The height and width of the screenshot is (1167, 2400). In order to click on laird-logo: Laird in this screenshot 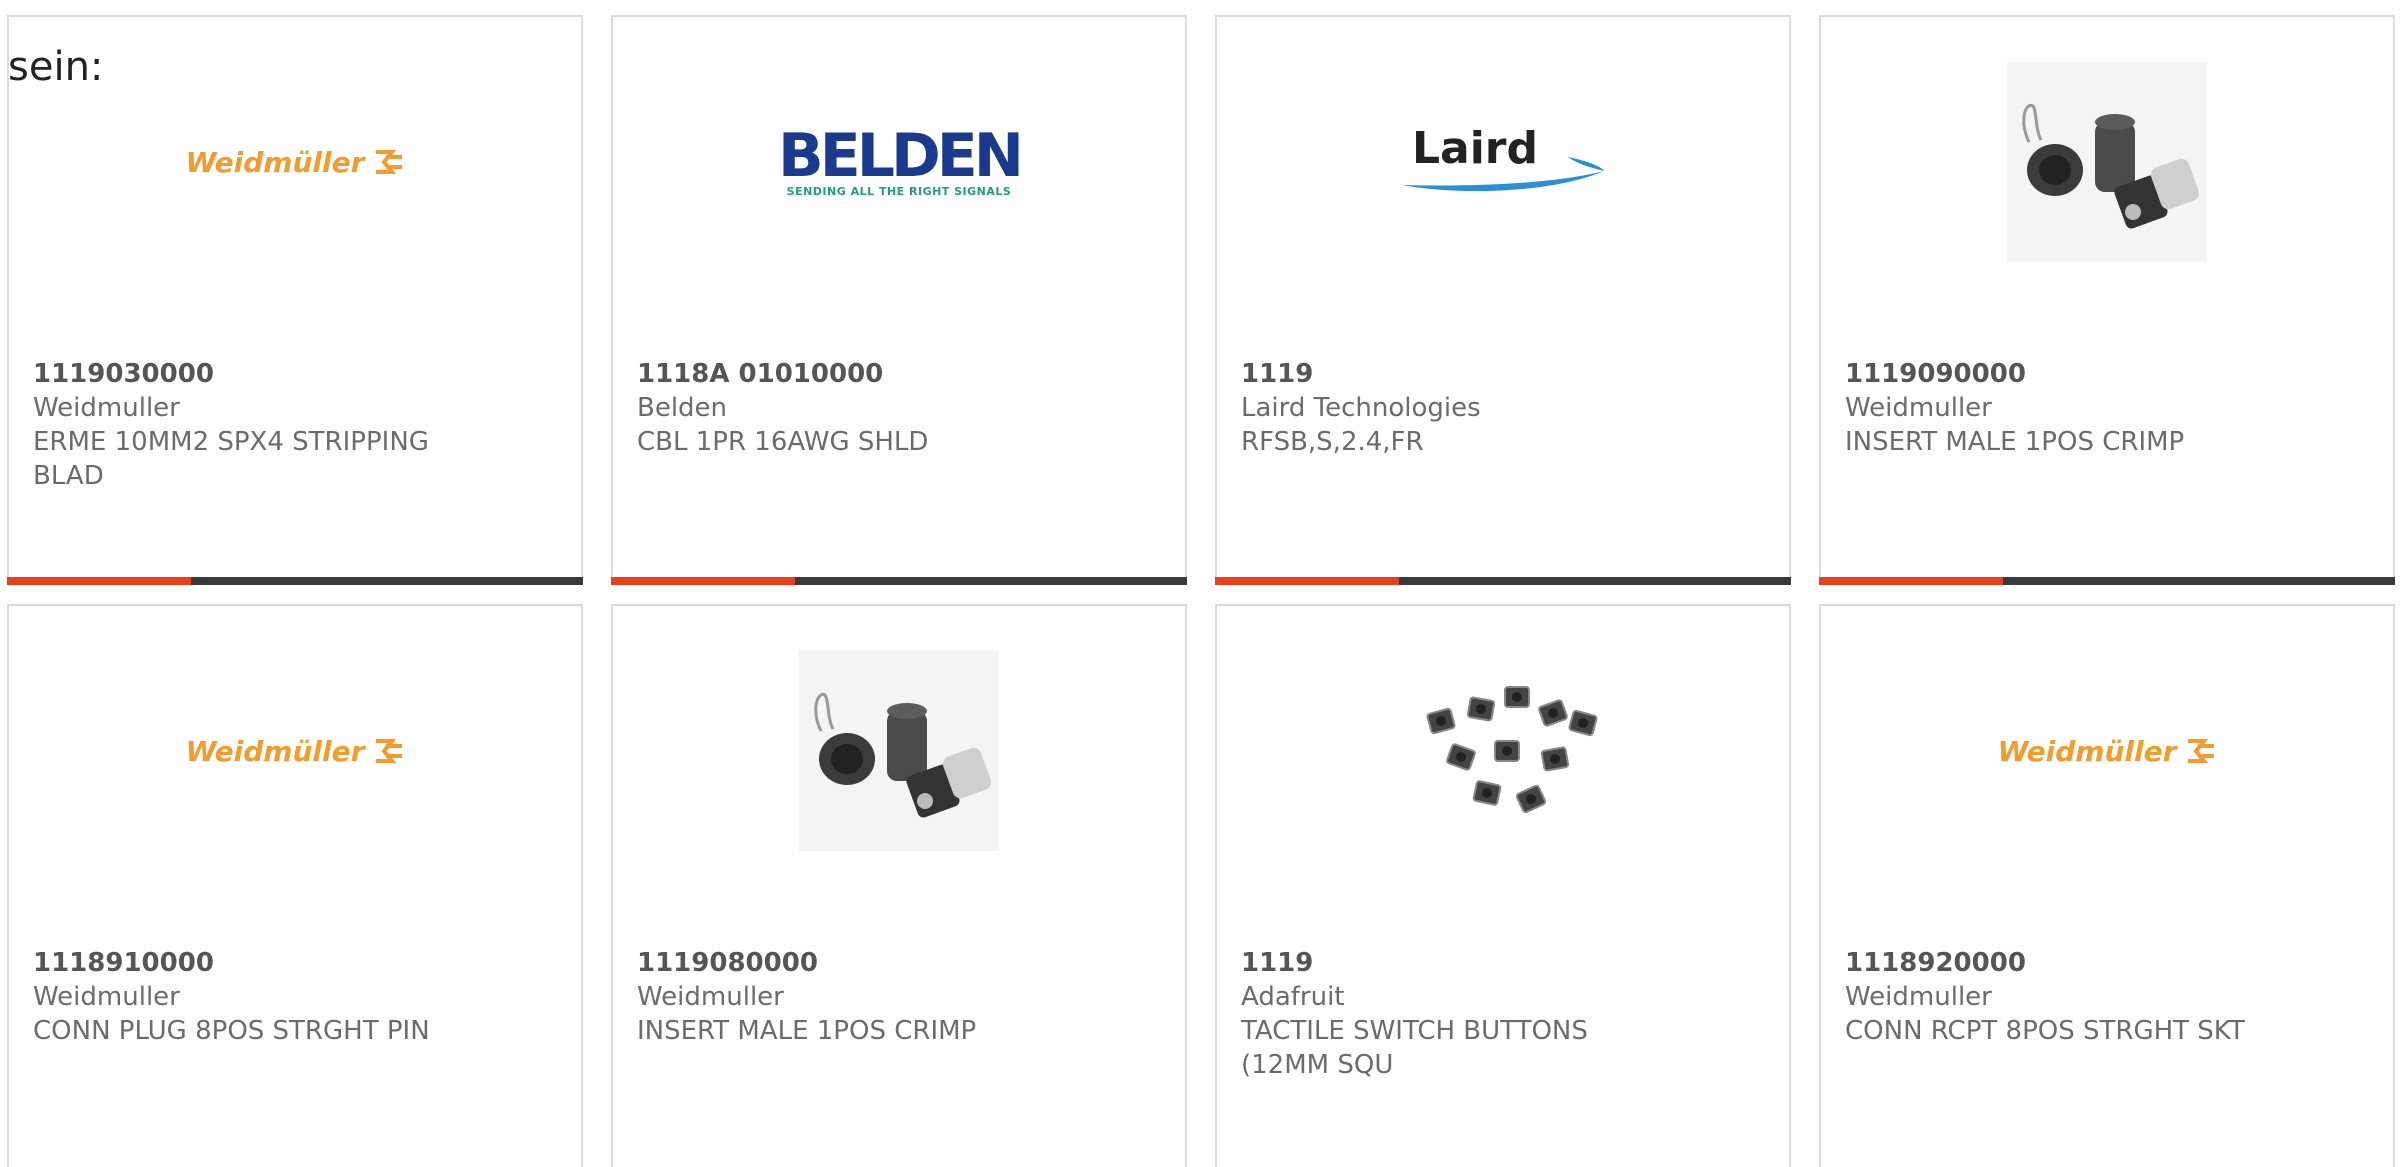, I will do `click(1503, 160)`.